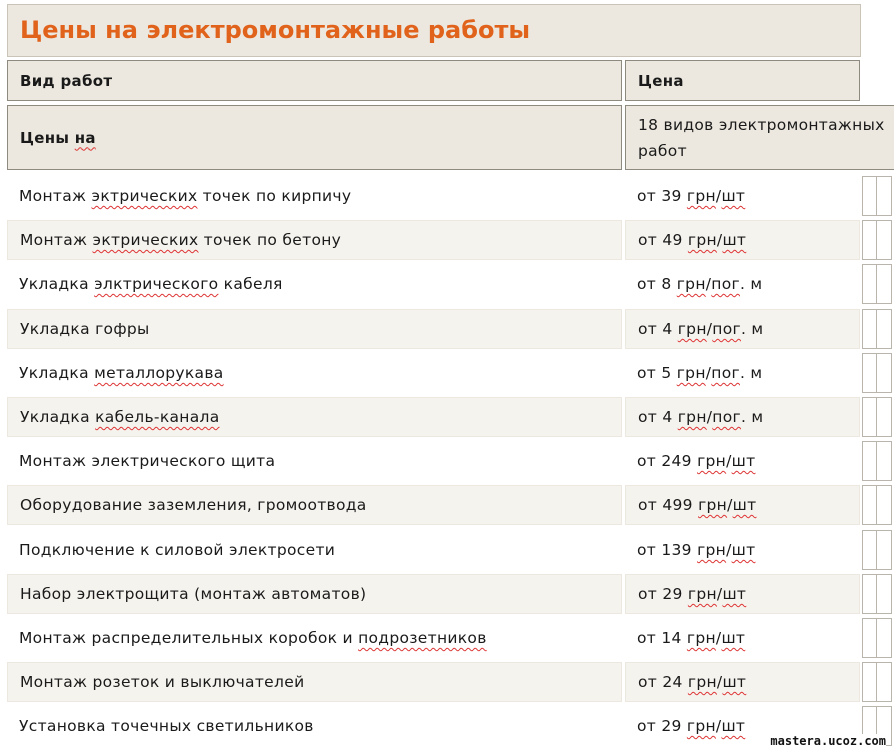  Describe the element at coordinates (662, 150) in the screenshot. I see `subheader-price-line2: работ` at that location.